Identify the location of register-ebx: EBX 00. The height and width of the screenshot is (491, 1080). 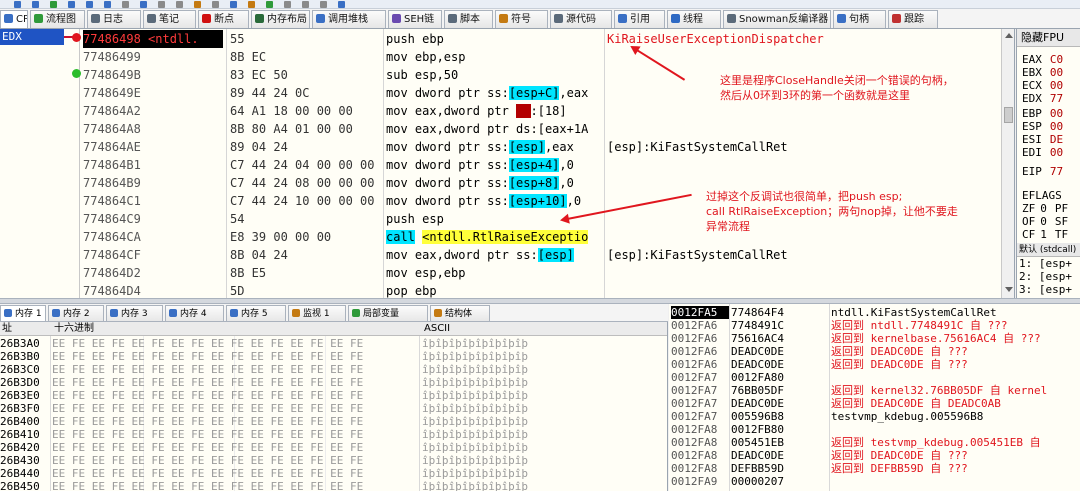
(1042, 72).